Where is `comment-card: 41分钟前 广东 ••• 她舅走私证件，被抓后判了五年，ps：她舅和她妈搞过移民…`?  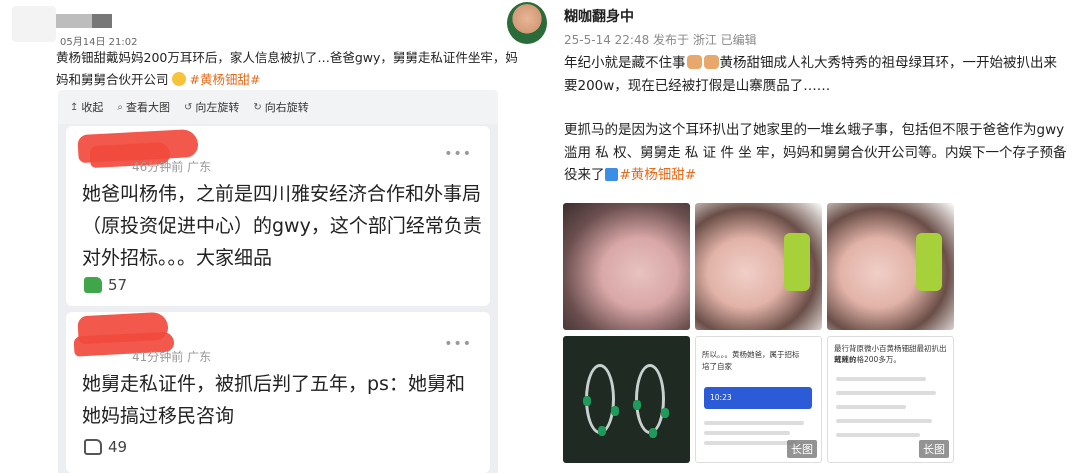 comment-card: 41分钟前 广东 ••• 她舅走私证件，被抓后判了五年，ps：她舅和她妈搞过移民… is located at coordinates (278, 392).